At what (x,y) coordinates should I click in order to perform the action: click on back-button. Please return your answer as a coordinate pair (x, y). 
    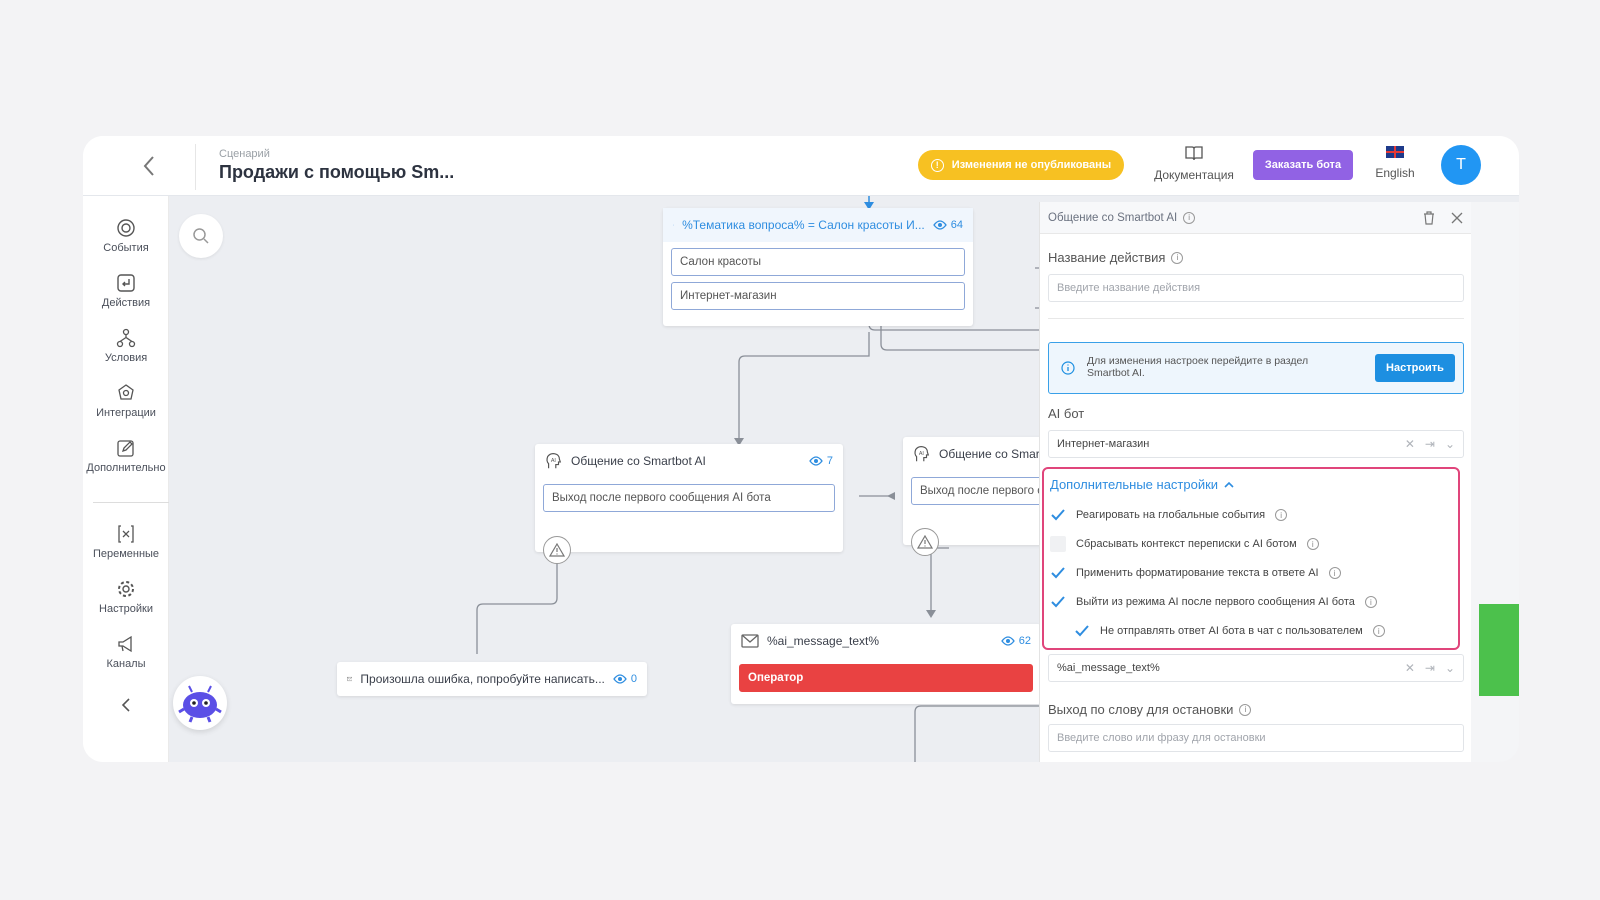
    Looking at the image, I should click on (149, 166).